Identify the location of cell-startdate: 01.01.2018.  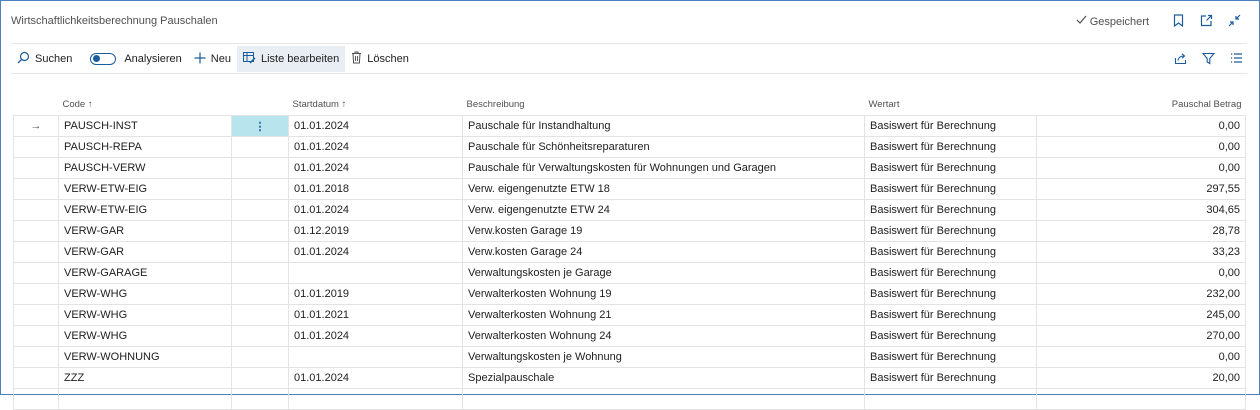
(375, 189).